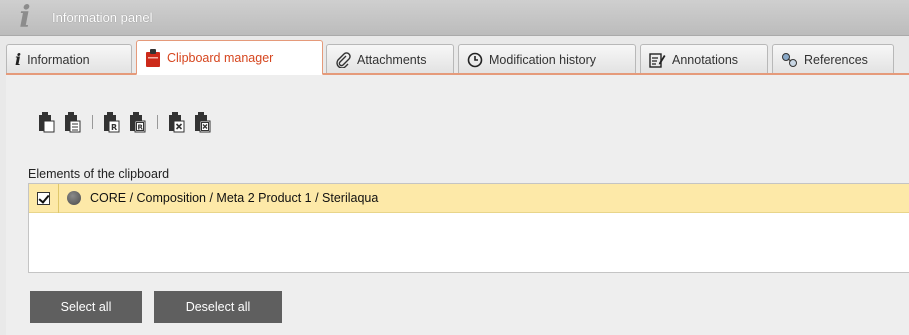 The image size is (909, 335). I want to click on tab-clipboard-manager: Clipboard manager, so click(229, 57).